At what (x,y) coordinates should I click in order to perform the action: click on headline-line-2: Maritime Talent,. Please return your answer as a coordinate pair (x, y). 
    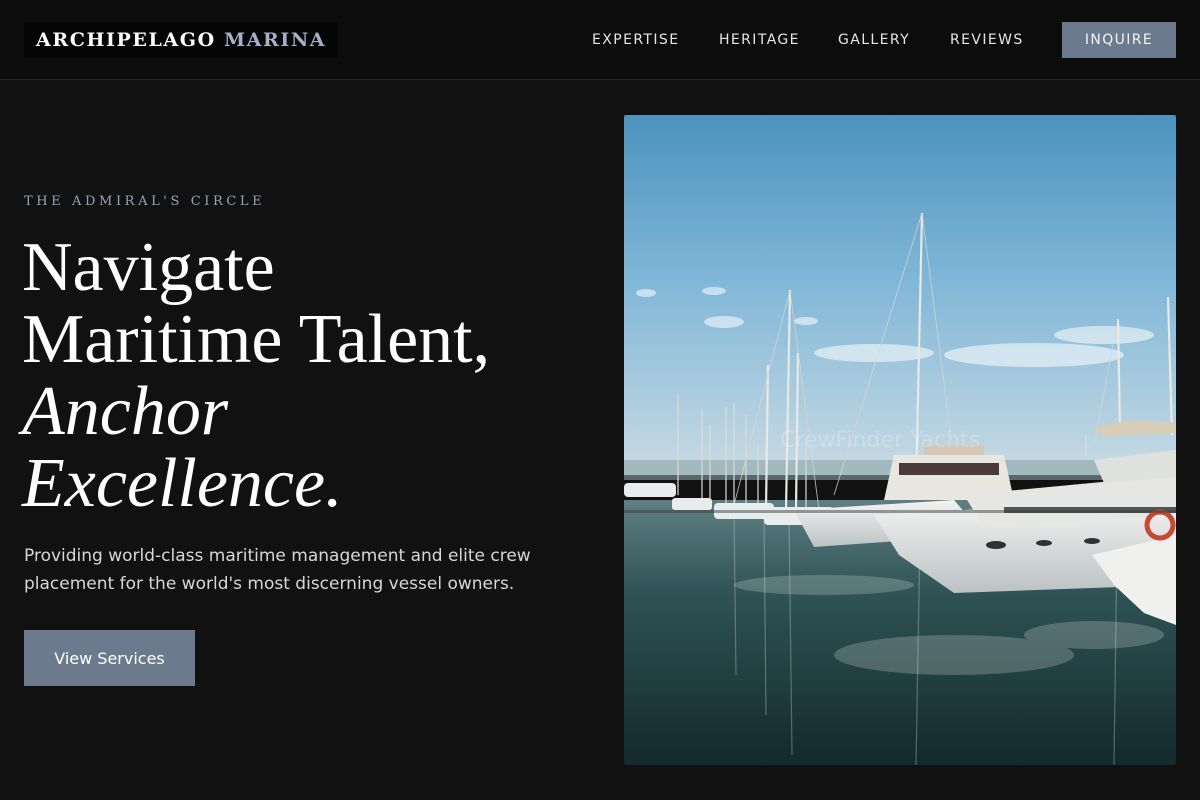
    Looking at the image, I should click on (256, 339).